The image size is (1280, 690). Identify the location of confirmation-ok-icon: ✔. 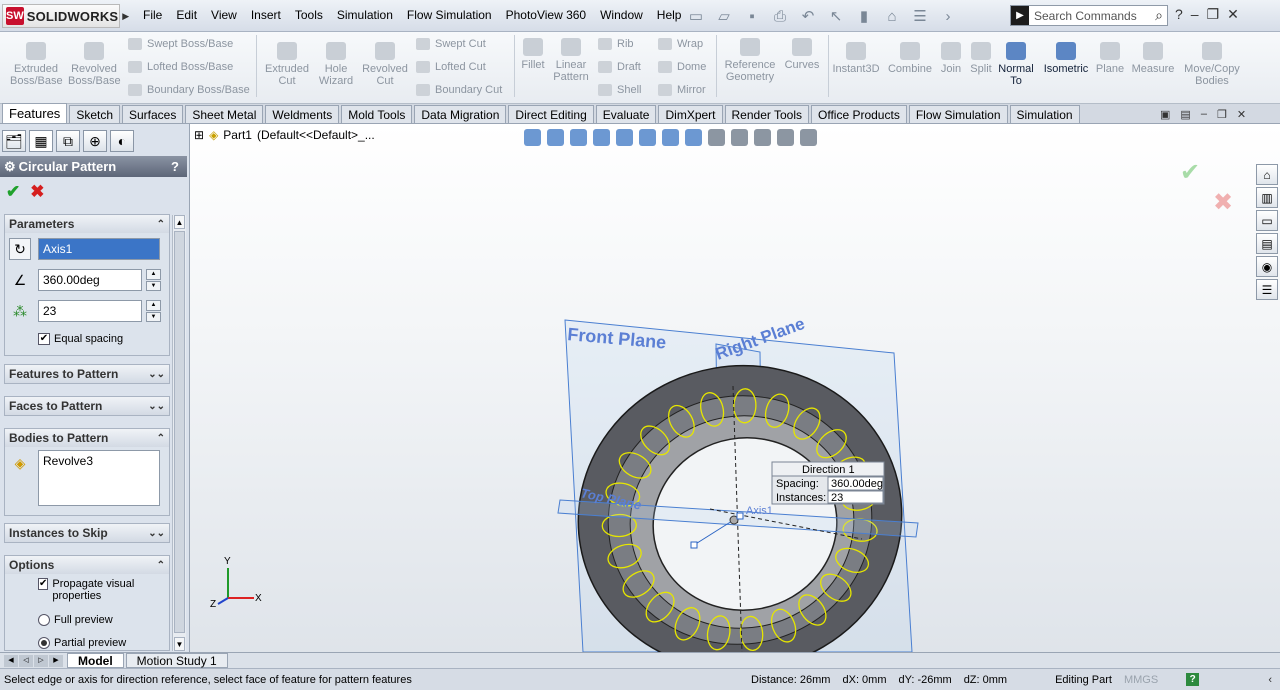
(1190, 172).